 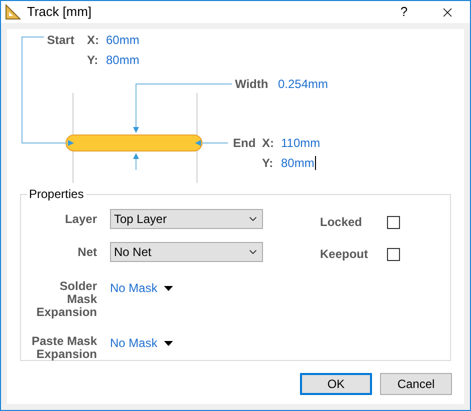 I want to click on checkbox-label: Locked, so click(x=342, y=222).